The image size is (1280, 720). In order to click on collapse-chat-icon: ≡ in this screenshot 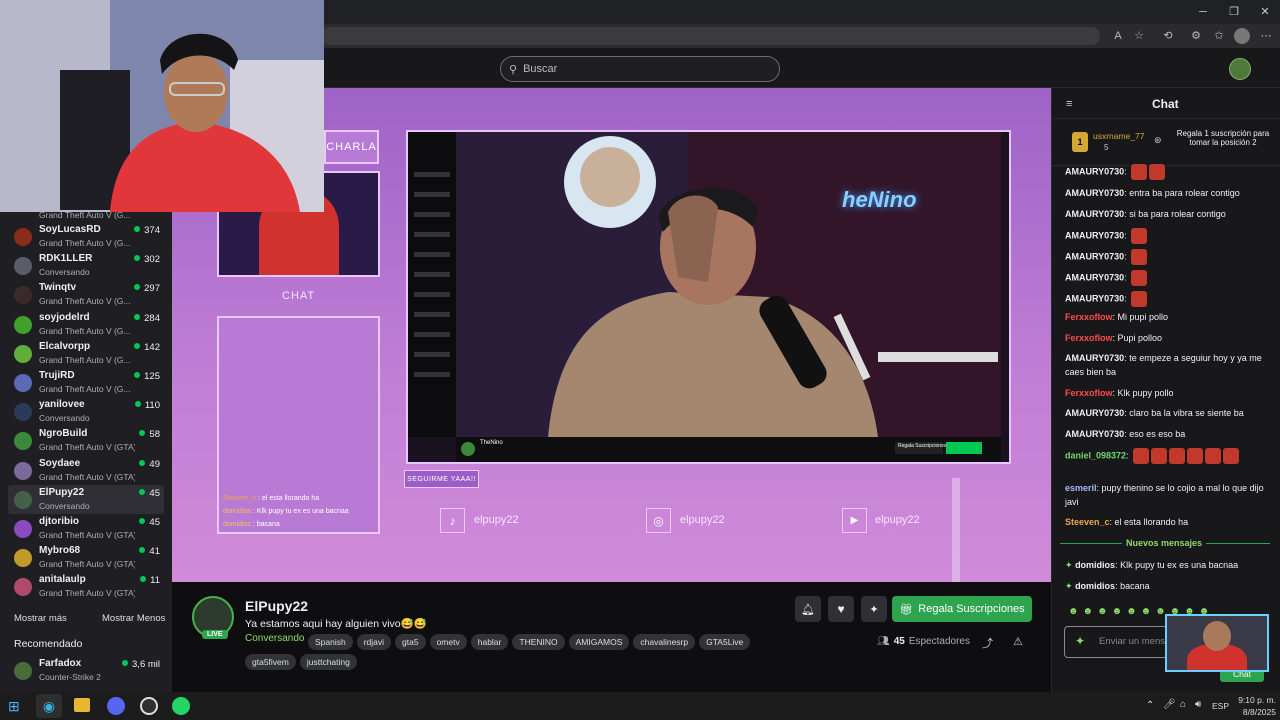, I will do `click(1069, 104)`.